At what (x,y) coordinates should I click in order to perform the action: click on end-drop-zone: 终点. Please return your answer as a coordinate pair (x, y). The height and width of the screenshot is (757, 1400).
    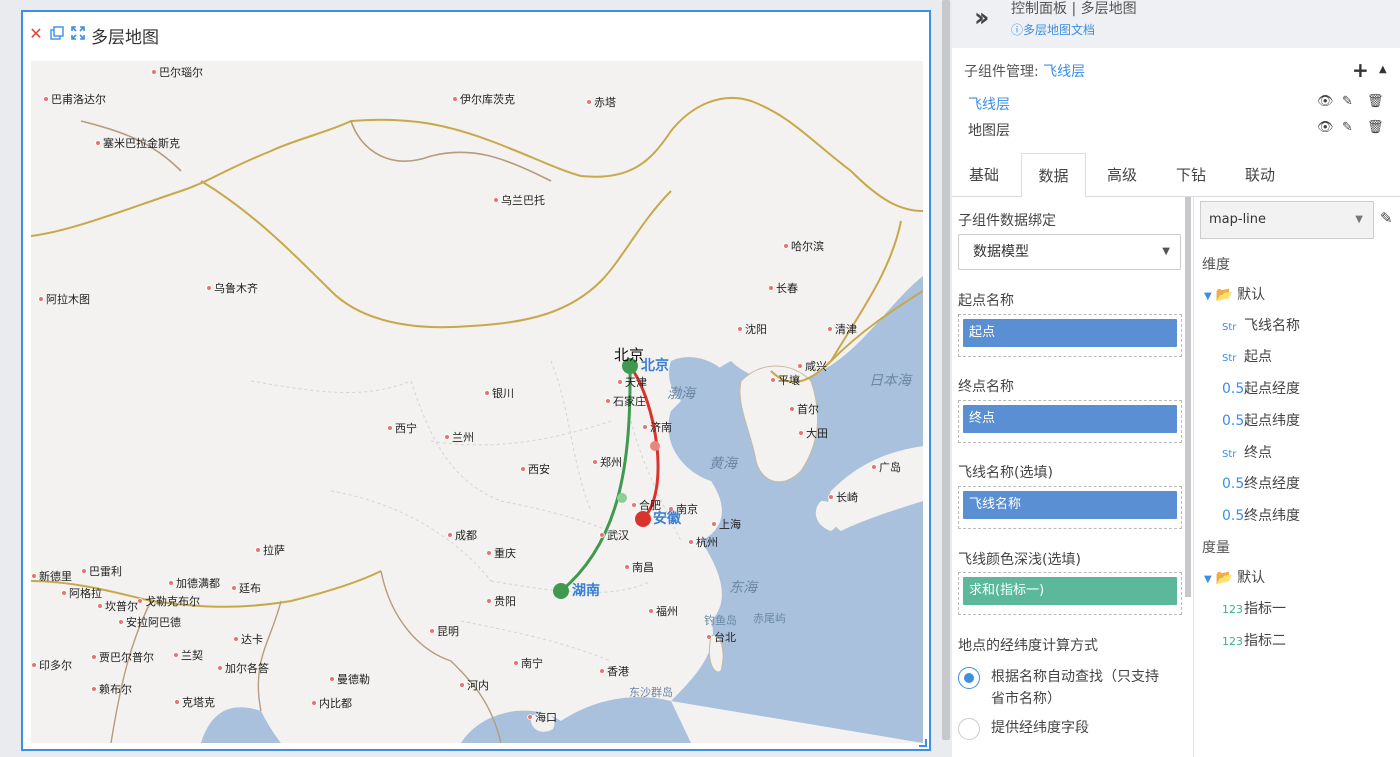
    Looking at the image, I should click on (1070, 421).